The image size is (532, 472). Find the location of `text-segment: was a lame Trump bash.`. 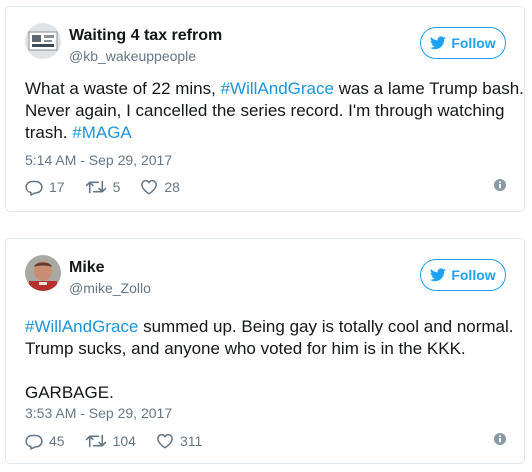

text-segment: was a lame Trump bash. is located at coordinates (428, 88).